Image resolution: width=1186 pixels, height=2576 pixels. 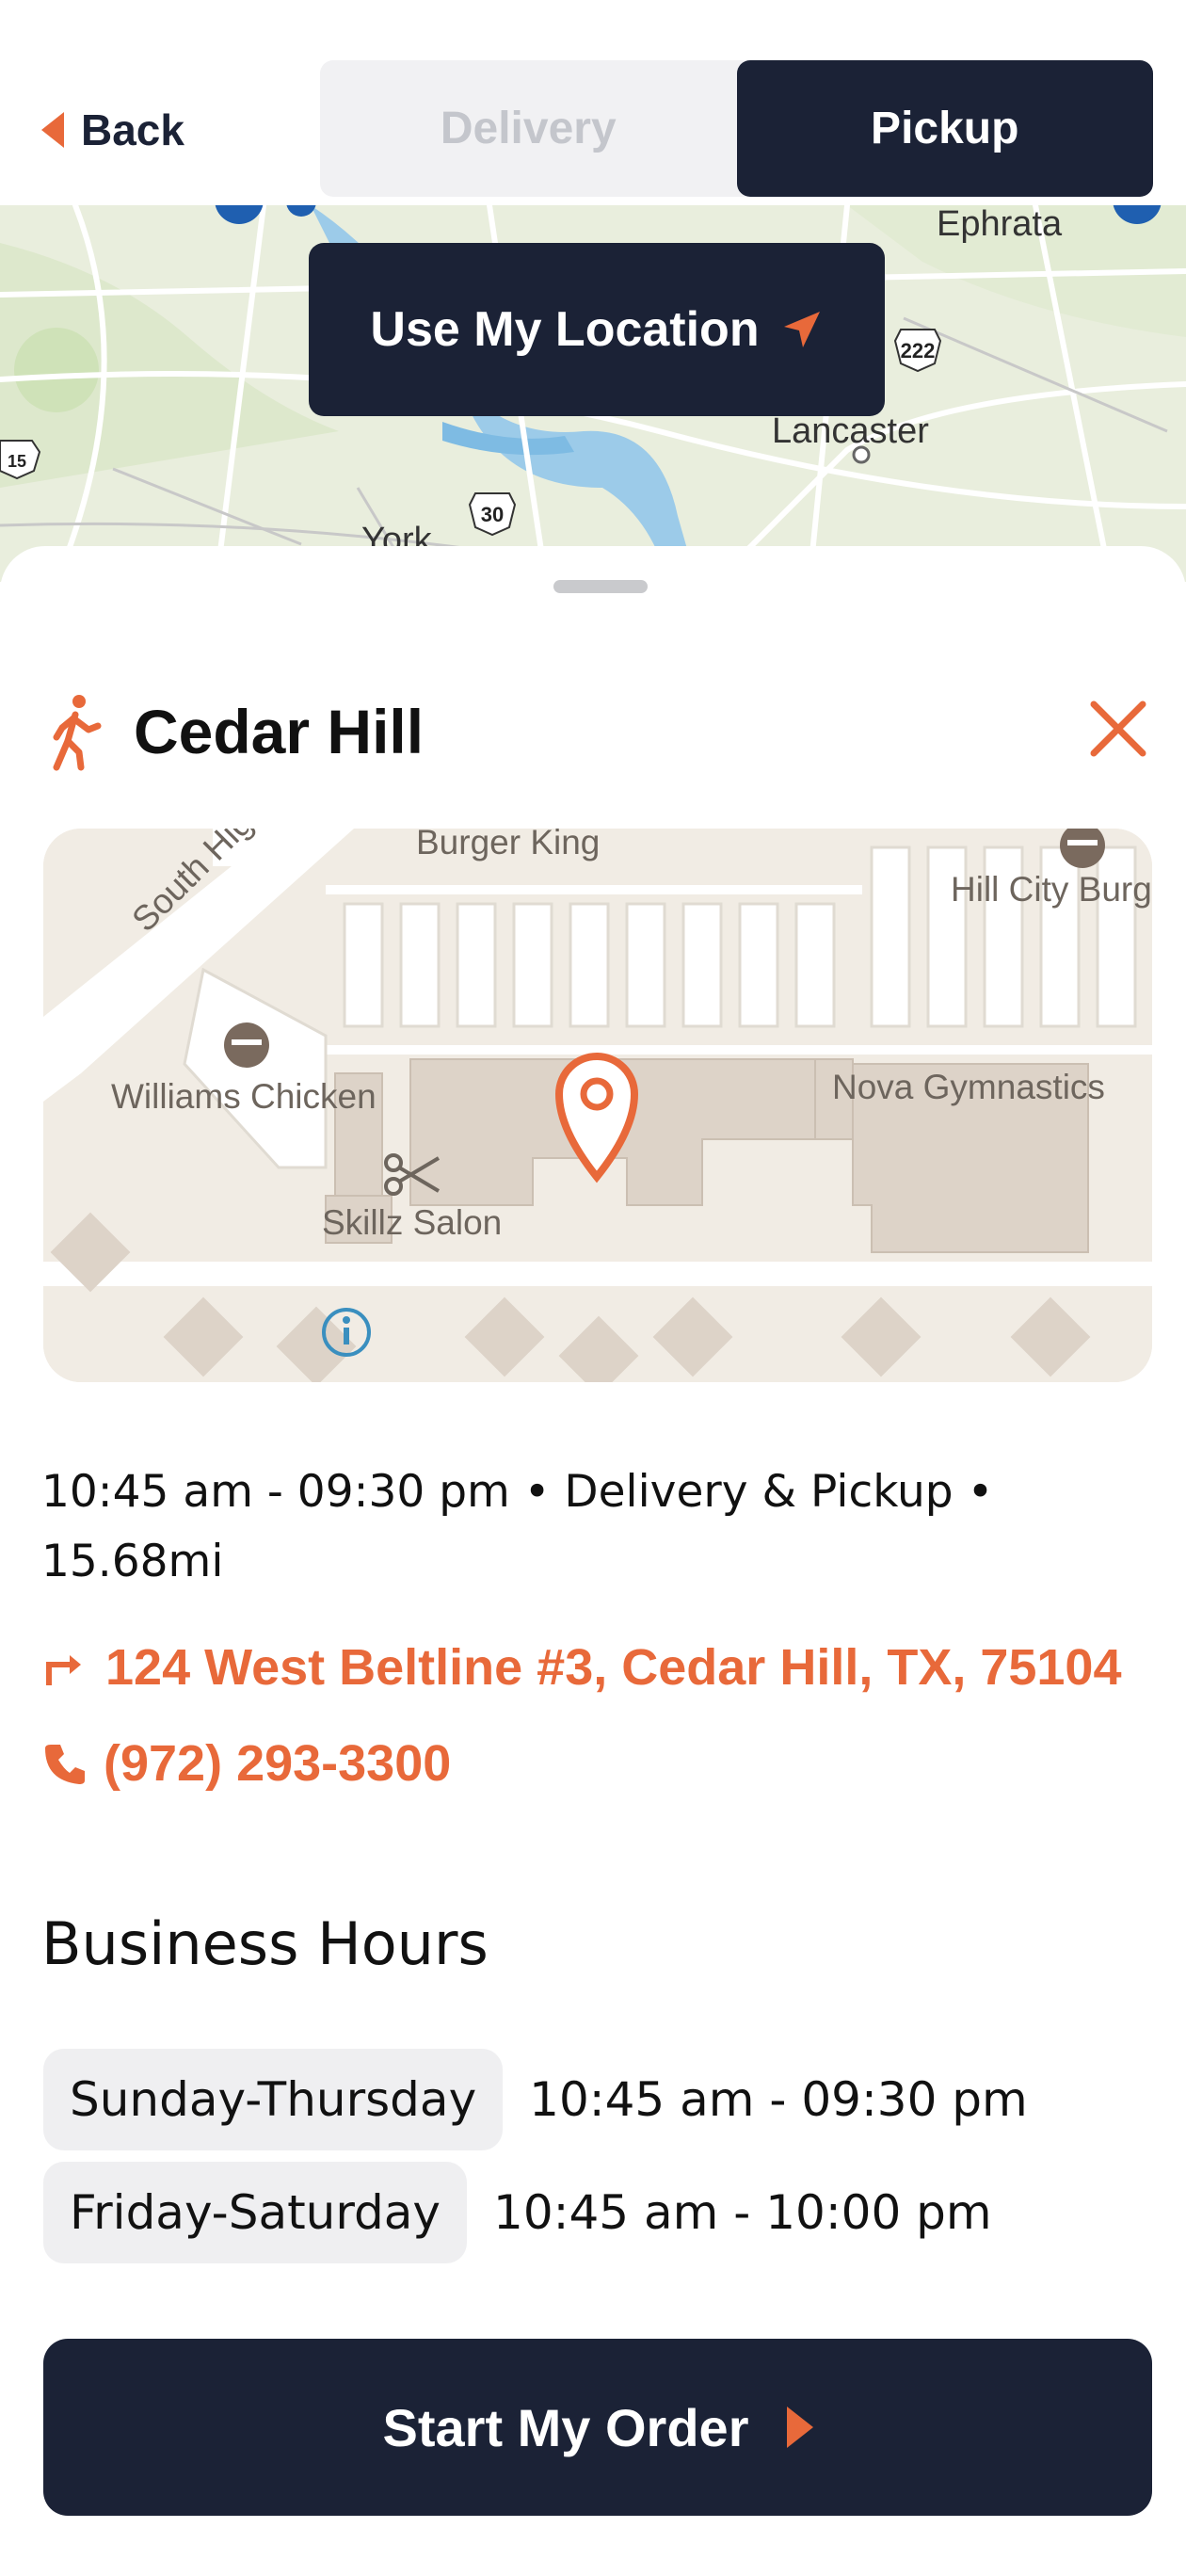 I want to click on hours-row: Sunday-Thursday 10:45 am - 09:30 pm, so click(x=535, y=2099).